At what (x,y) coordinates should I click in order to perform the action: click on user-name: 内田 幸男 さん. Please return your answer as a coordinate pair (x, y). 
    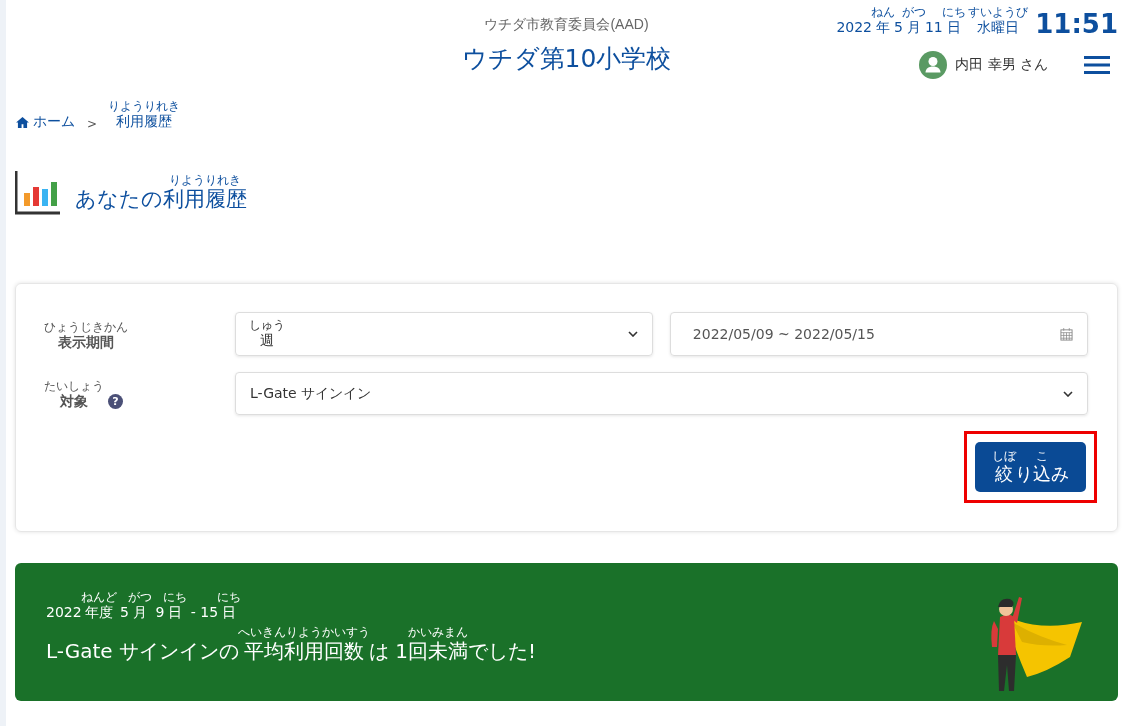
    Looking at the image, I should click on (1001, 65).